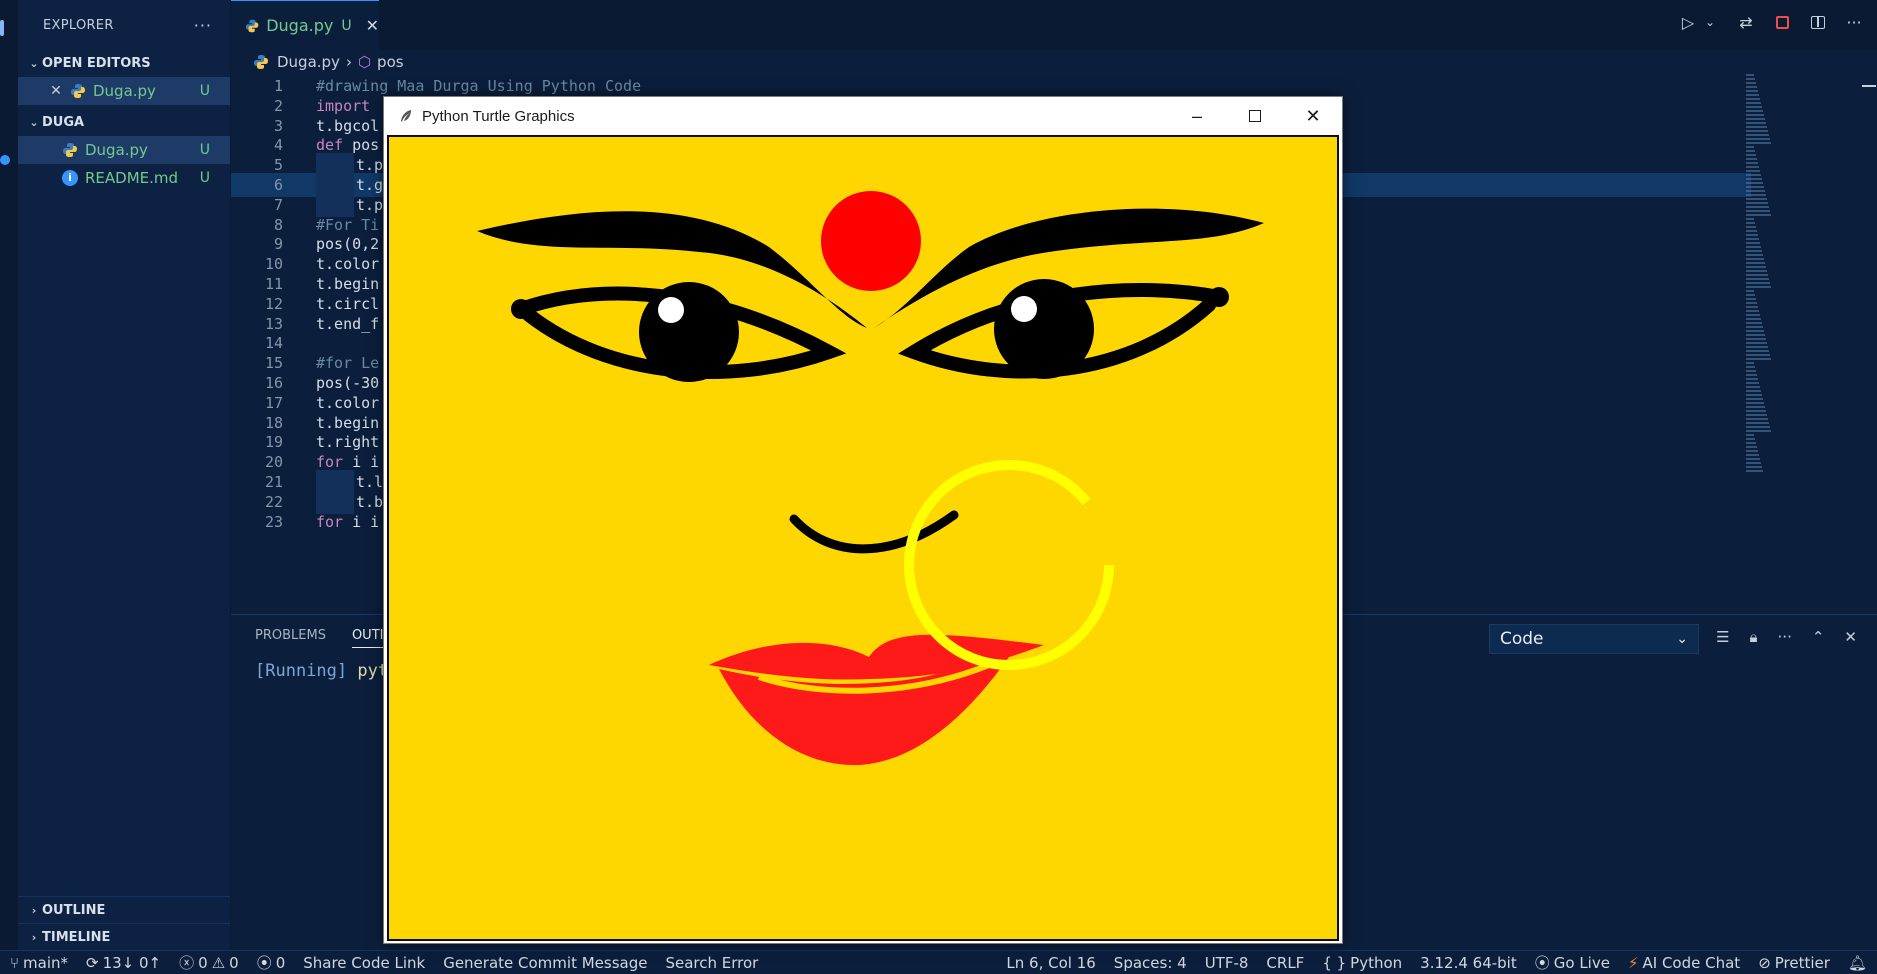 This screenshot has height=974, width=1877. What do you see at coordinates (364, 962) in the screenshot?
I see `share-code-link: Share Code Link` at bounding box center [364, 962].